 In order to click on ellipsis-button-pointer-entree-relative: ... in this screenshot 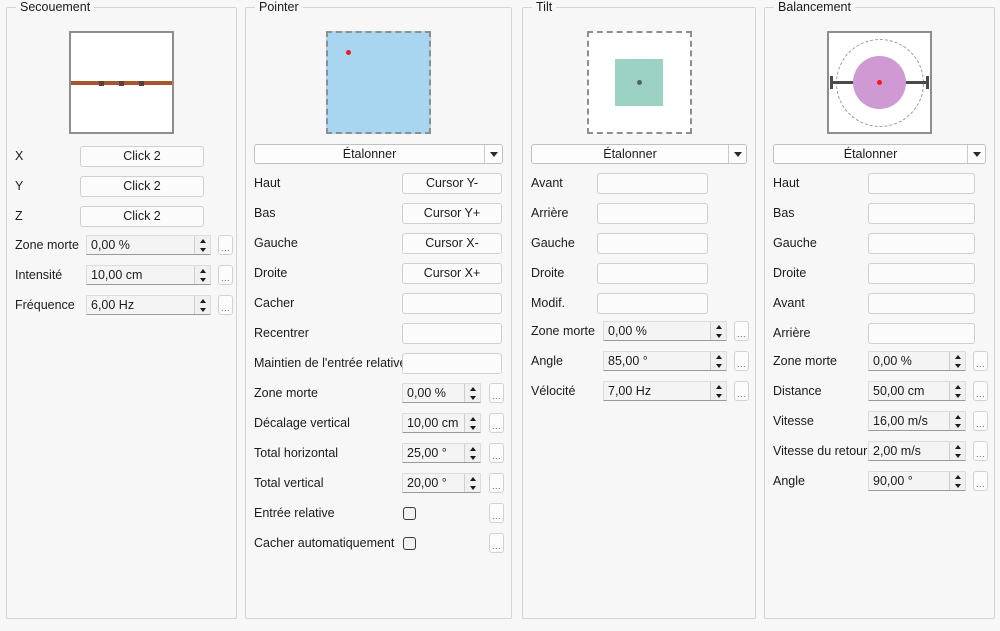, I will do `click(496, 513)`.